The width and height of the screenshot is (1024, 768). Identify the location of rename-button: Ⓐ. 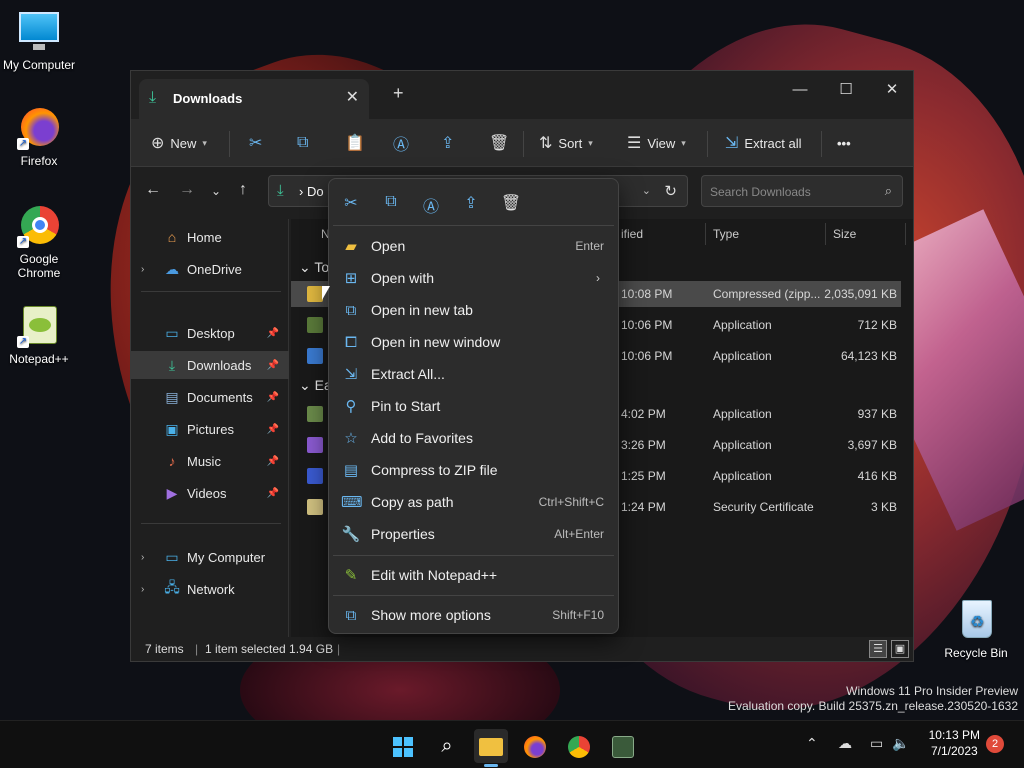
(401, 143).